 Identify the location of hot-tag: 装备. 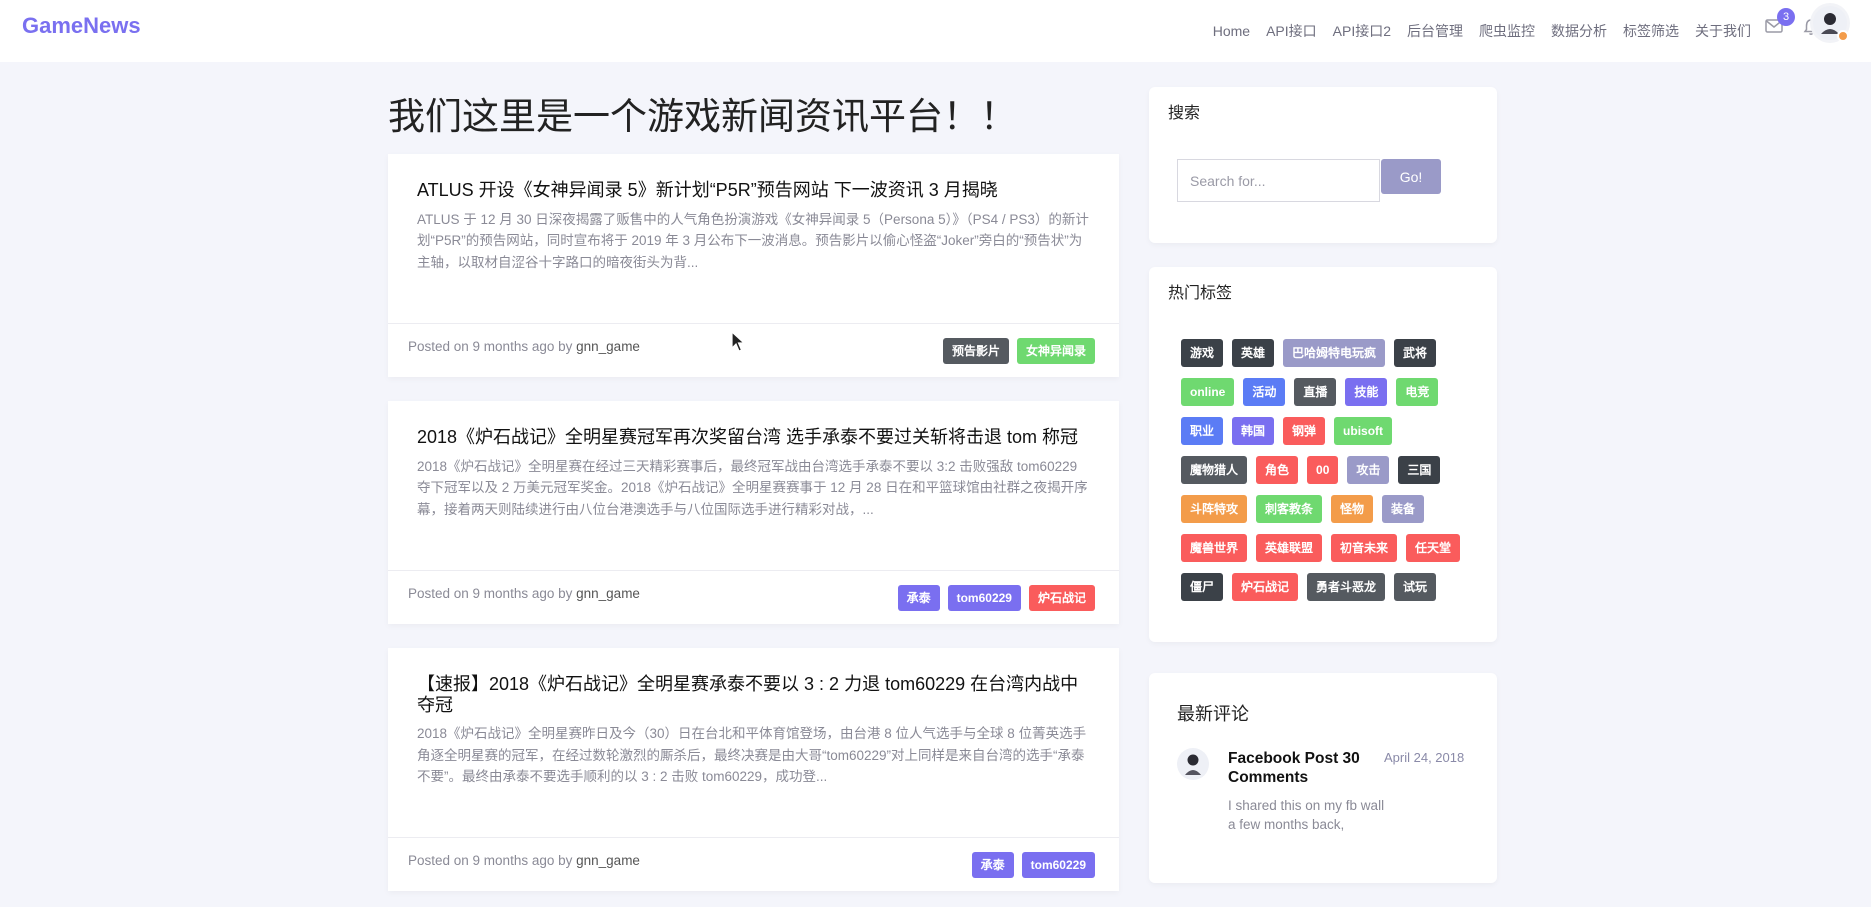
(1403, 509).